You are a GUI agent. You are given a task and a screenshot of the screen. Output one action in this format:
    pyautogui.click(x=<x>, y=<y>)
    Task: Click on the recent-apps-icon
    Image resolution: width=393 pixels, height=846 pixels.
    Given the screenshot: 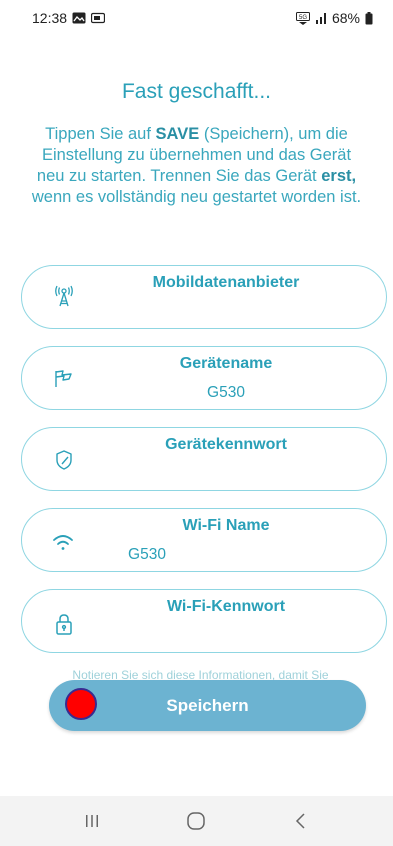 What is the action you would take?
    pyautogui.click(x=92, y=821)
    